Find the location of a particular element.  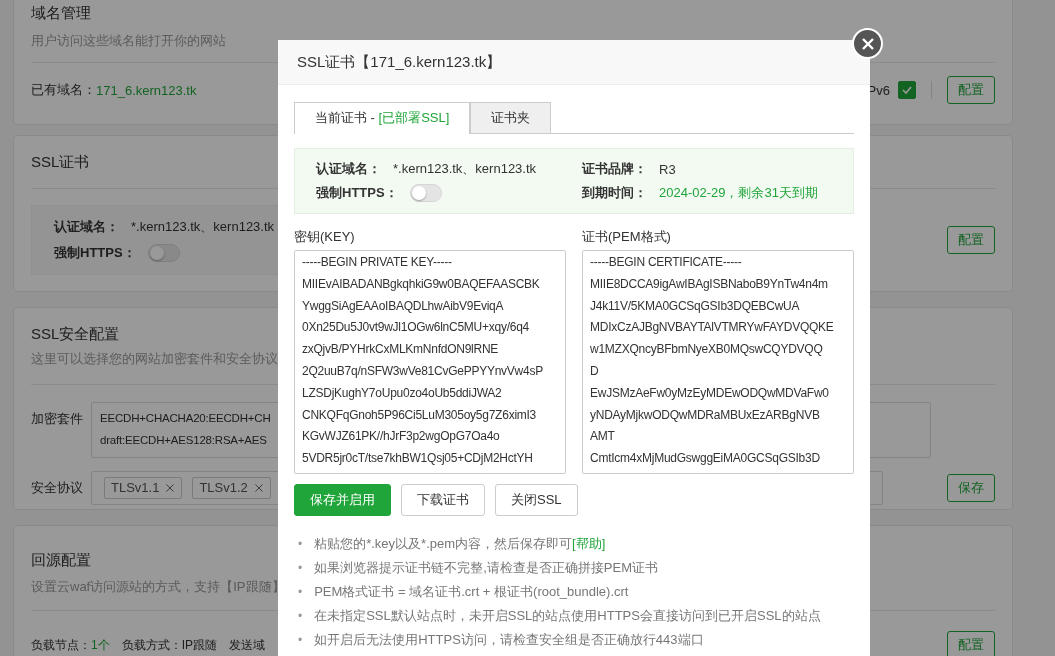

field-label: 安全协议 is located at coordinates (57, 488).